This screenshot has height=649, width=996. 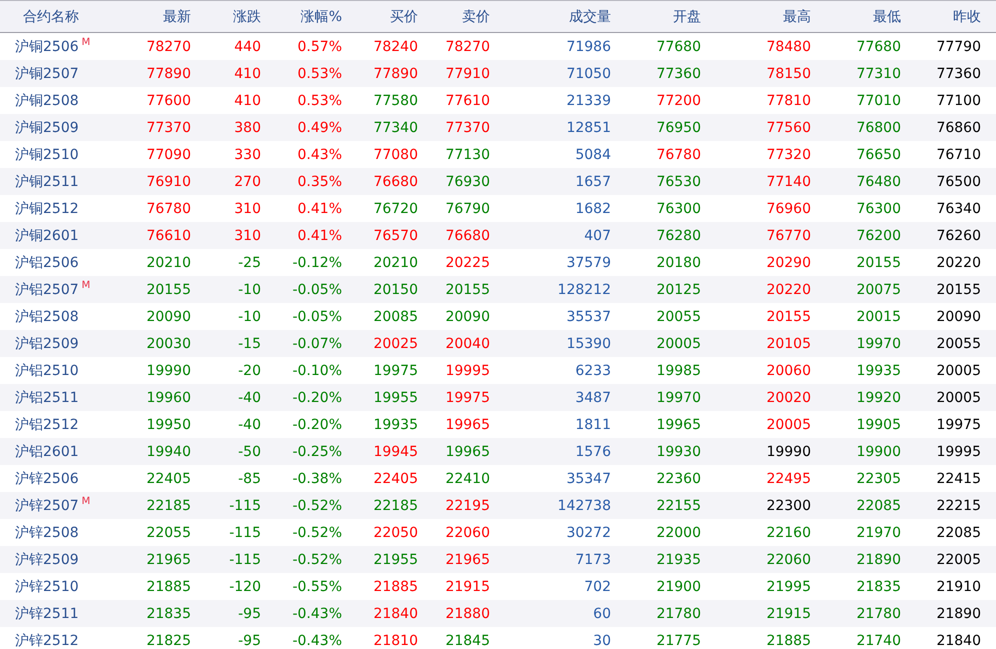 I want to click on table-cell-text: 407, so click(x=597, y=236).